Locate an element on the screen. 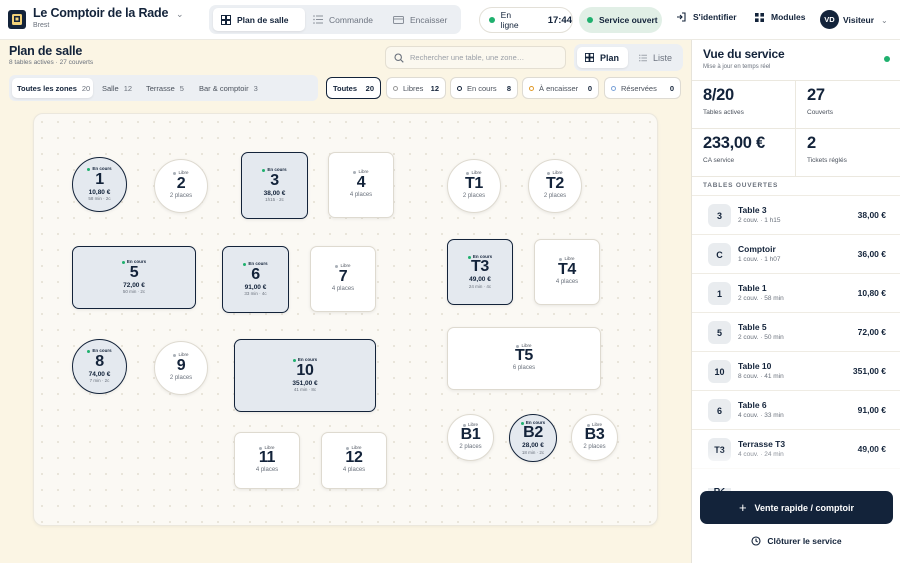 Image resolution: width=900 pixels, height=563 pixels. open-table-meta: 2 couv. · 58 min is located at coordinates (761, 298).